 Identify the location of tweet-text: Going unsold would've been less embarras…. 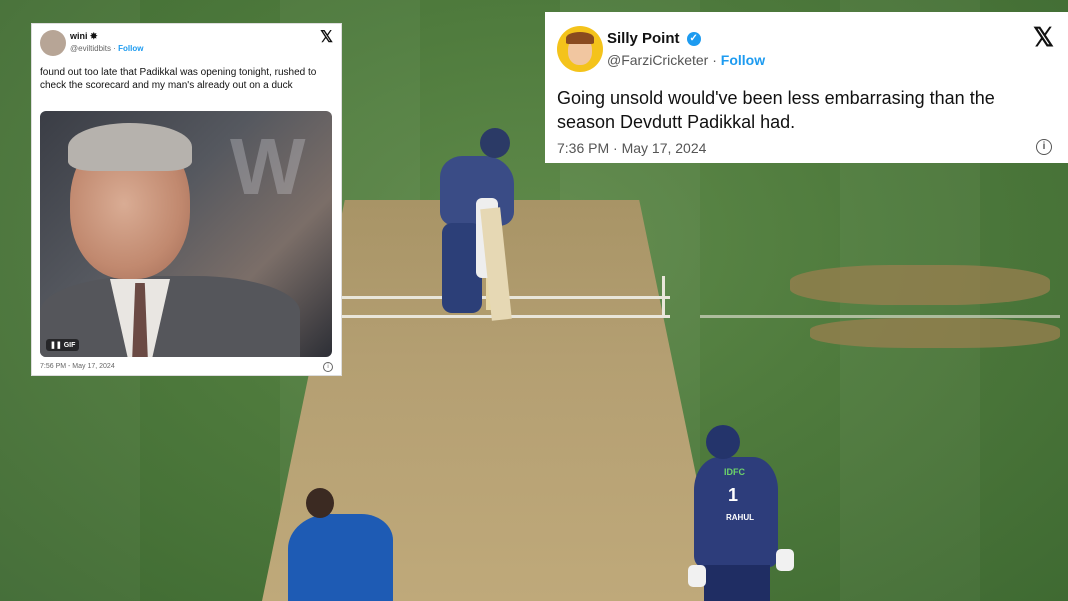
(776, 110).